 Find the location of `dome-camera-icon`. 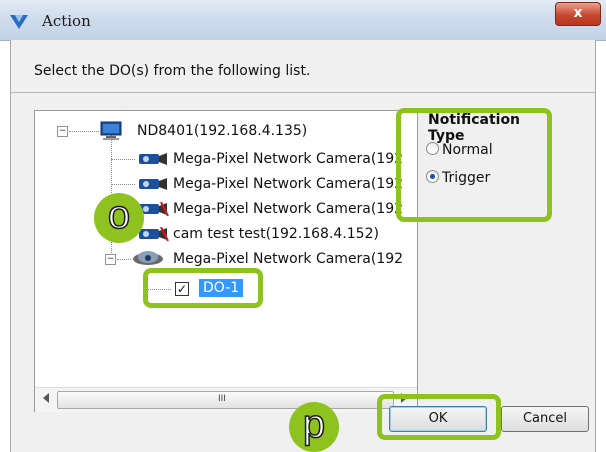

dome-camera-icon is located at coordinates (148, 258).